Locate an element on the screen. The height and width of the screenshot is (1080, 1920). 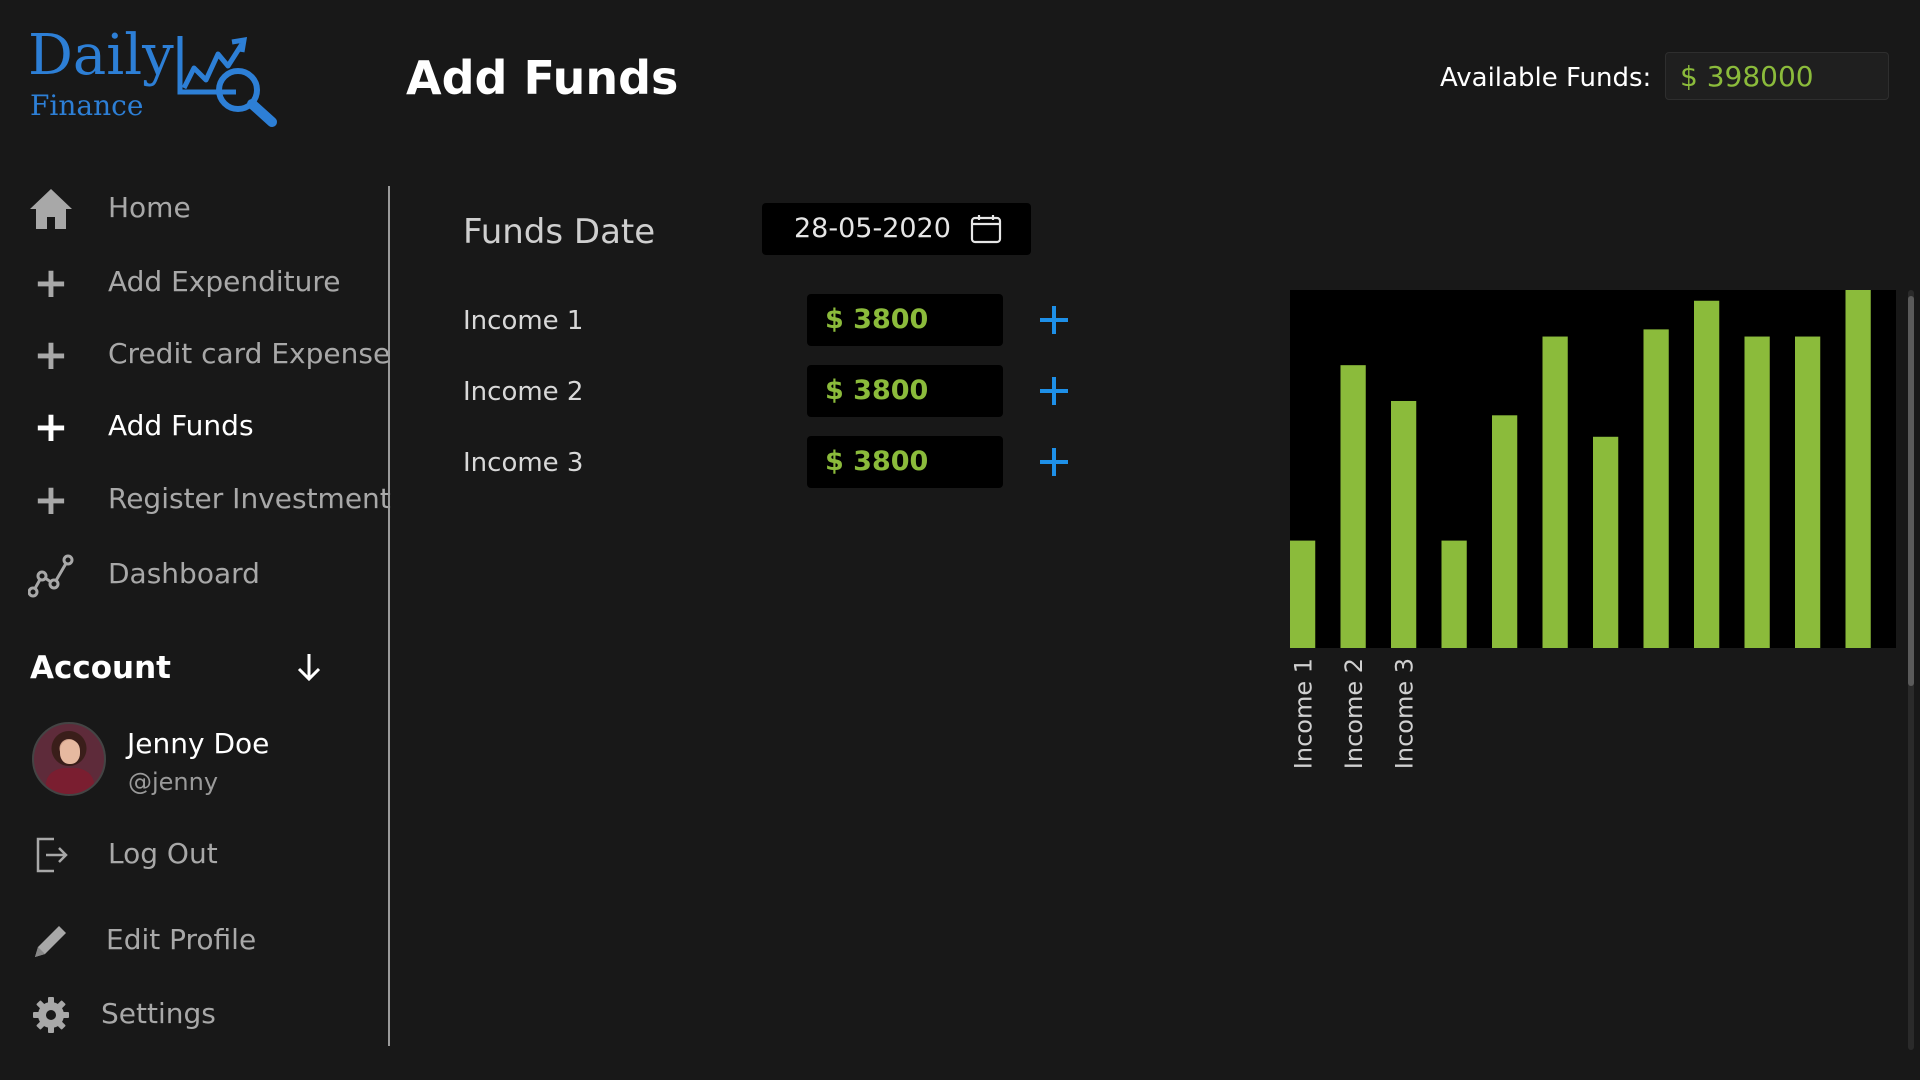
income-3-input: $ 3800 is located at coordinates (905, 462).